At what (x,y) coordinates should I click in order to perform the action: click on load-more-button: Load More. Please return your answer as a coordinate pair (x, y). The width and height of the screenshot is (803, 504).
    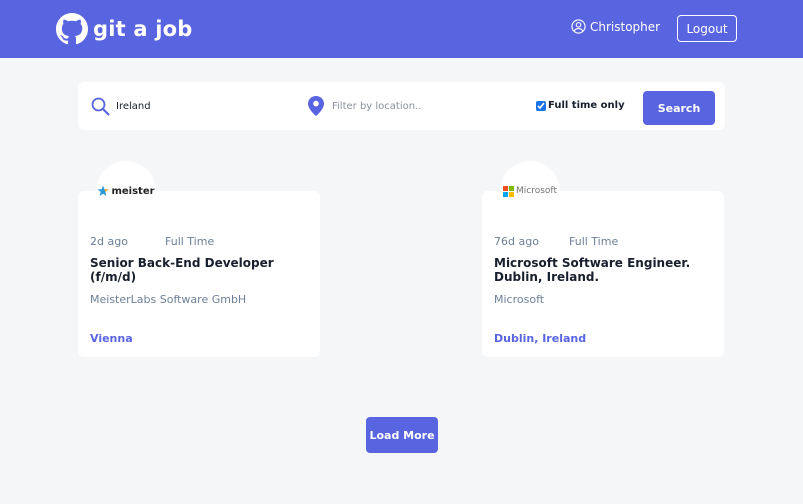
    Looking at the image, I should click on (402, 435).